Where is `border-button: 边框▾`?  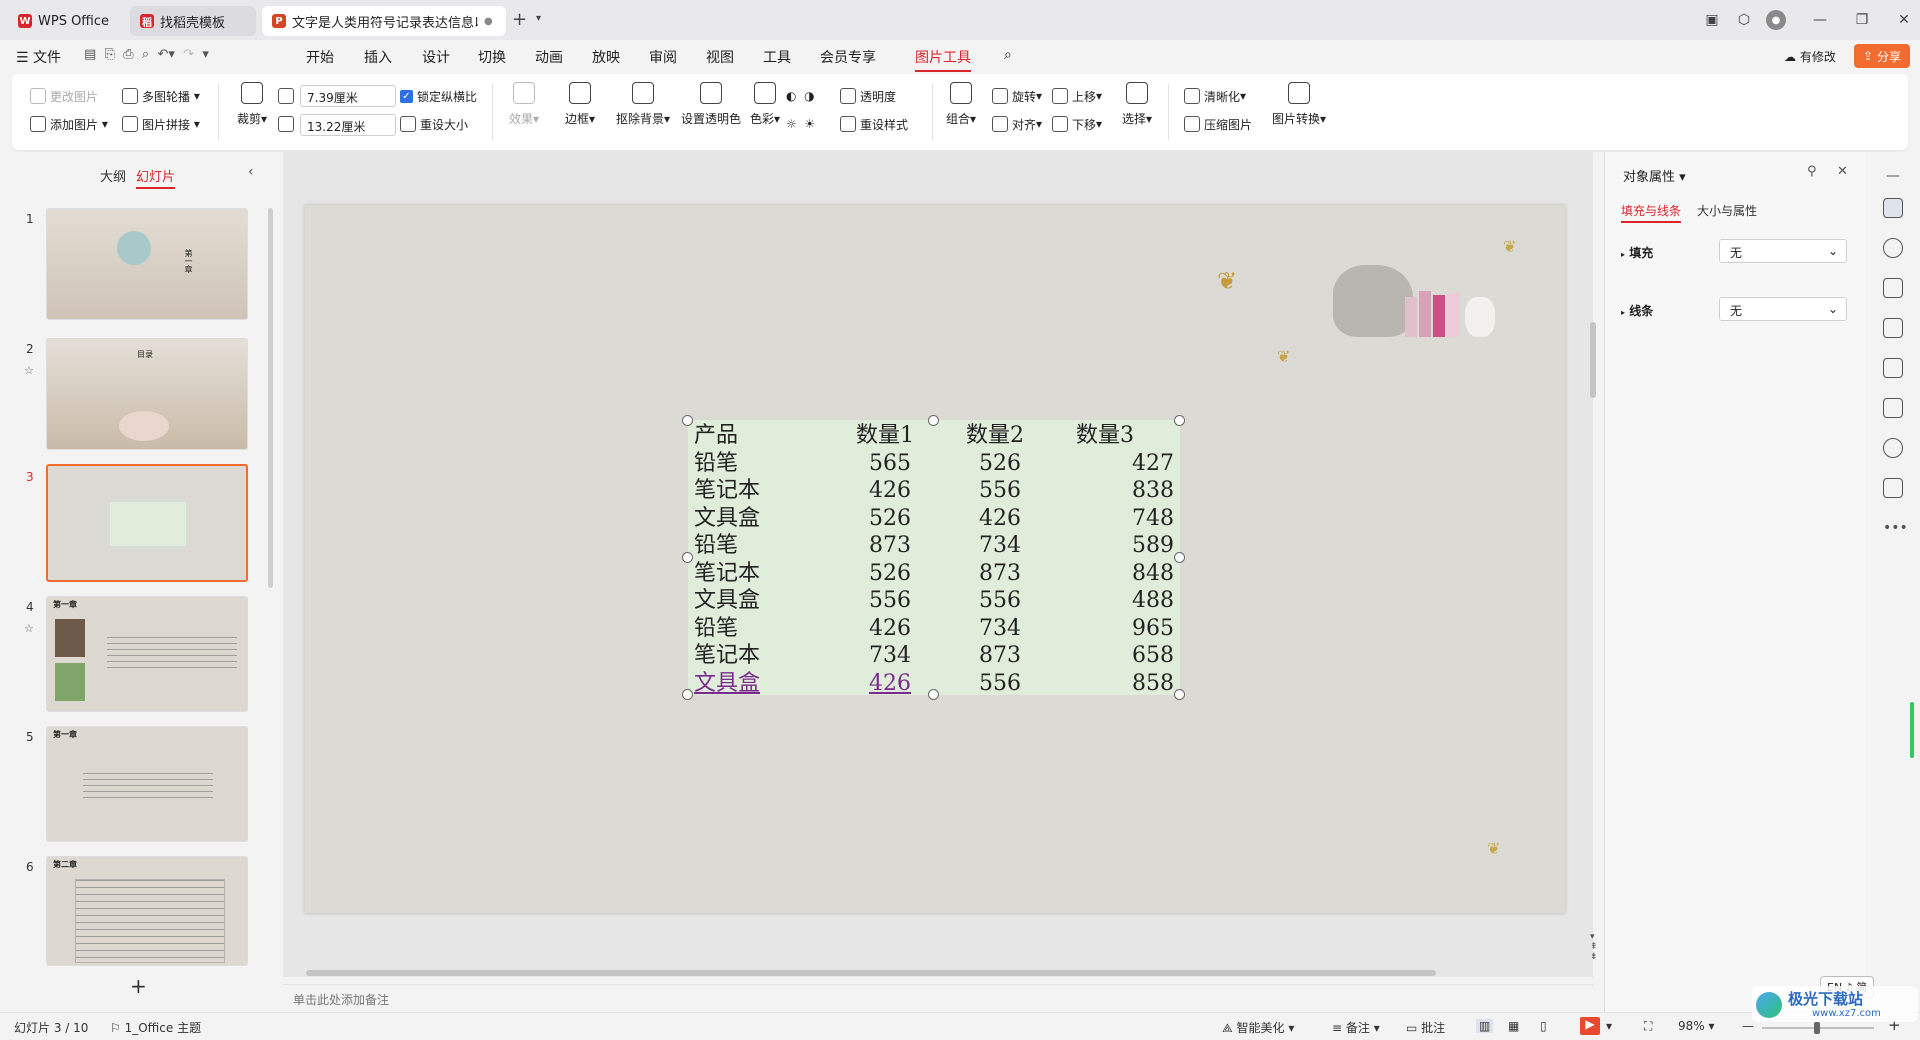
border-button: 边框▾ is located at coordinates (580, 104).